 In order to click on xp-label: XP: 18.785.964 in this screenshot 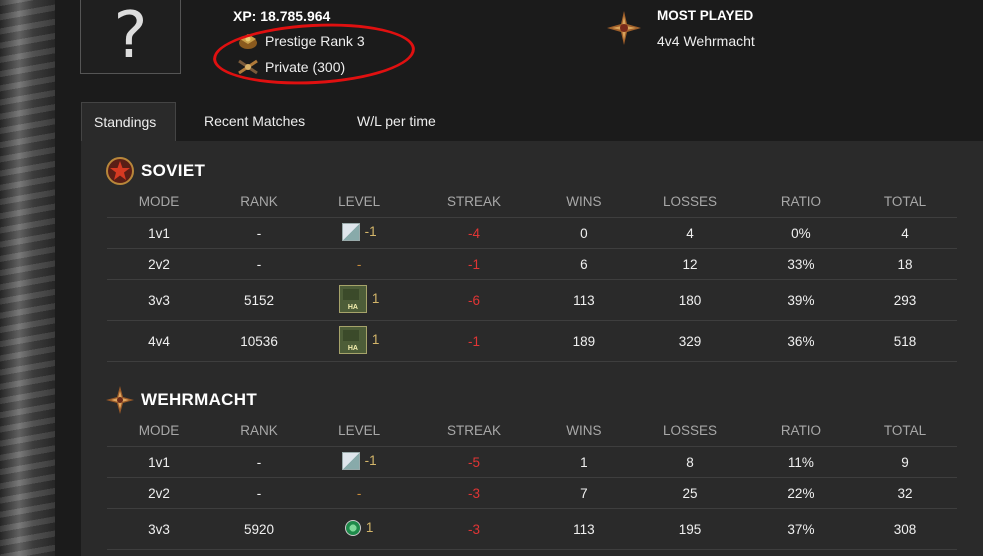, I will do `click(282, 16)`.